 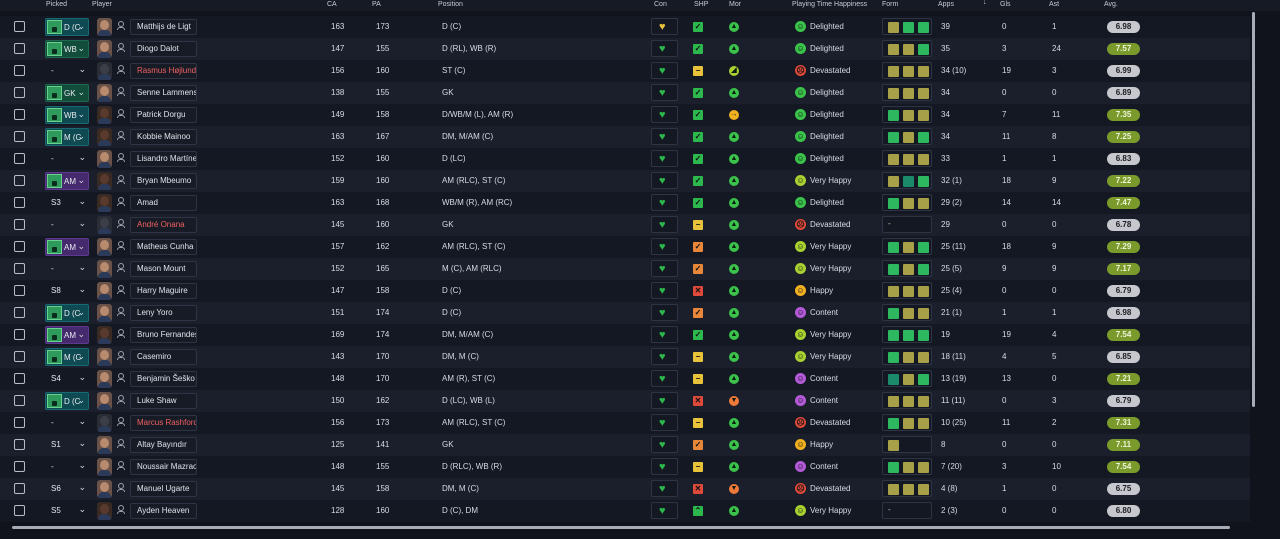 I want to click on vertical-scrollbar, so click(x=1253, y=209).